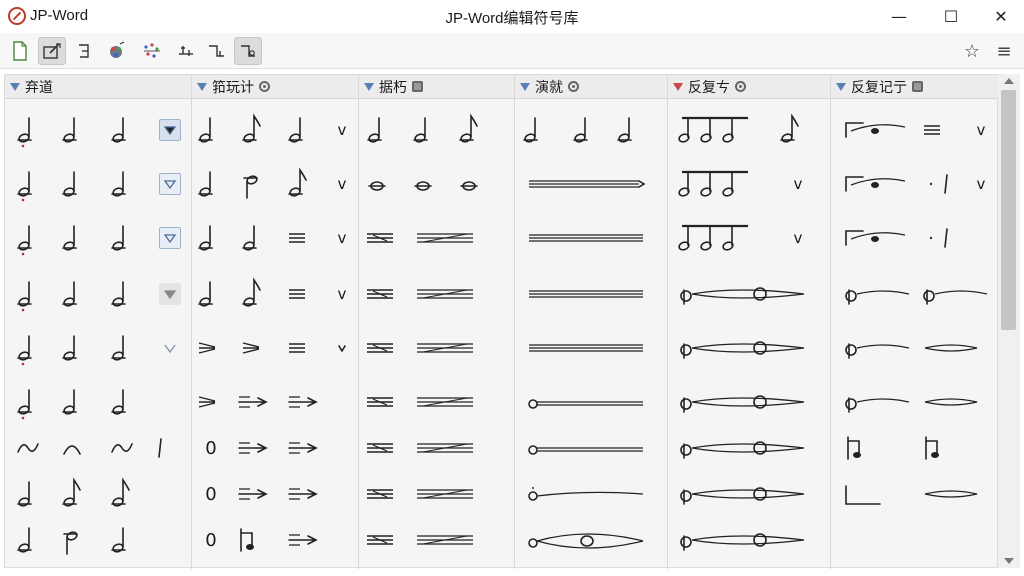 This screenshot has width=1024, height=576. I want to click on scatter-icon, so click(152, 51).